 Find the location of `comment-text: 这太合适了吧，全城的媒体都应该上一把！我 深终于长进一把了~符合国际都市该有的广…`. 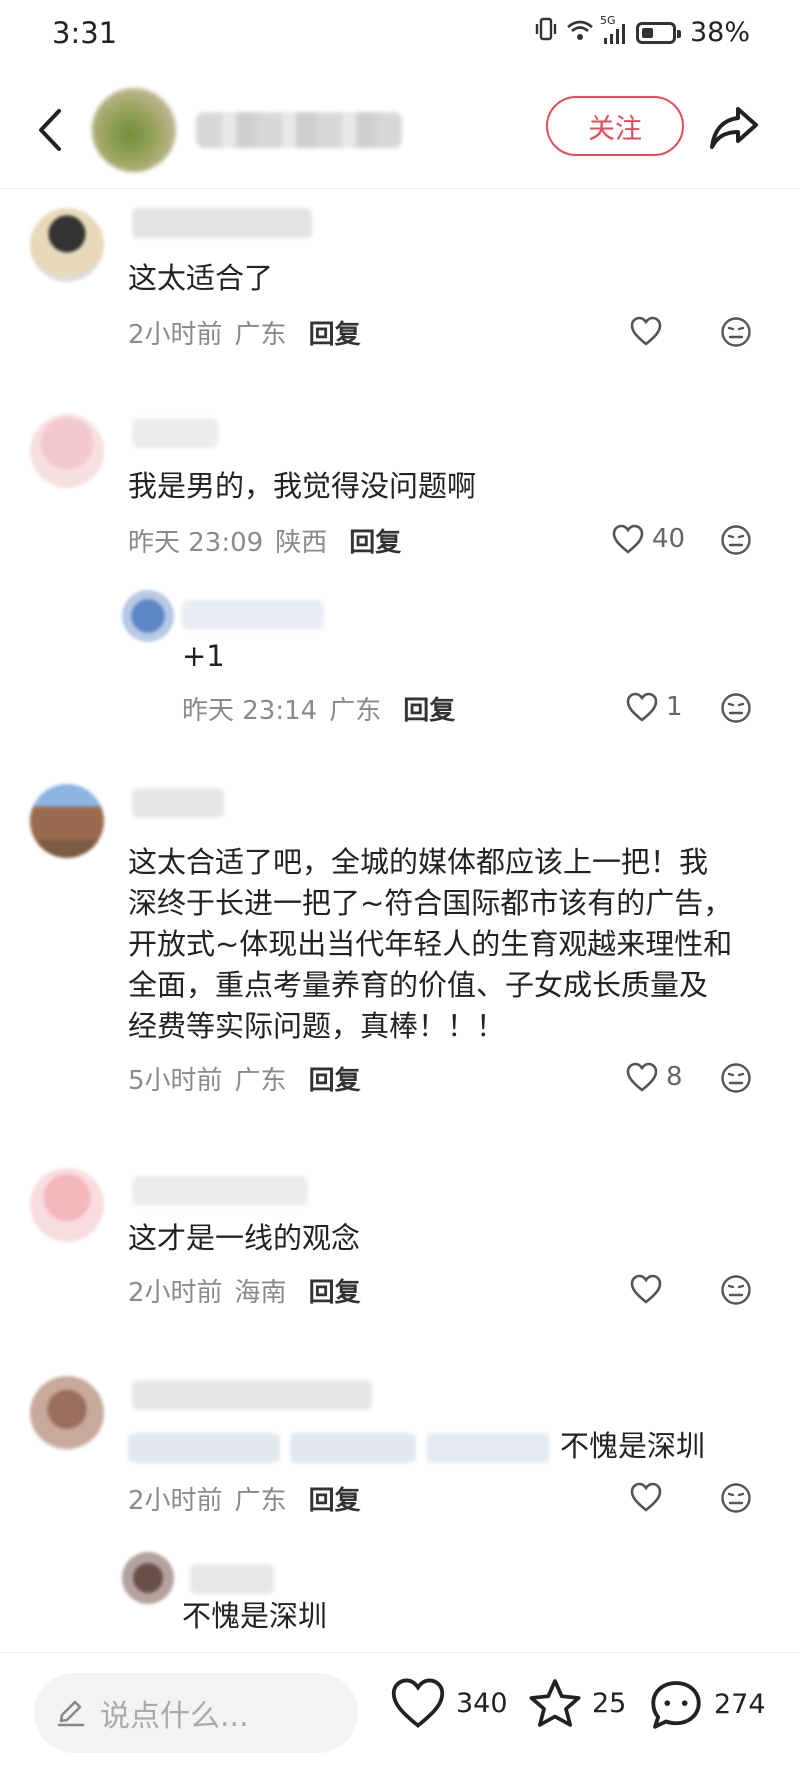

comment-text: 这太合适了吧，全城的媒体都应该上一把！我 深终于长进一把了~符合国际都市该有的广… is located at coordinates (430, 944).